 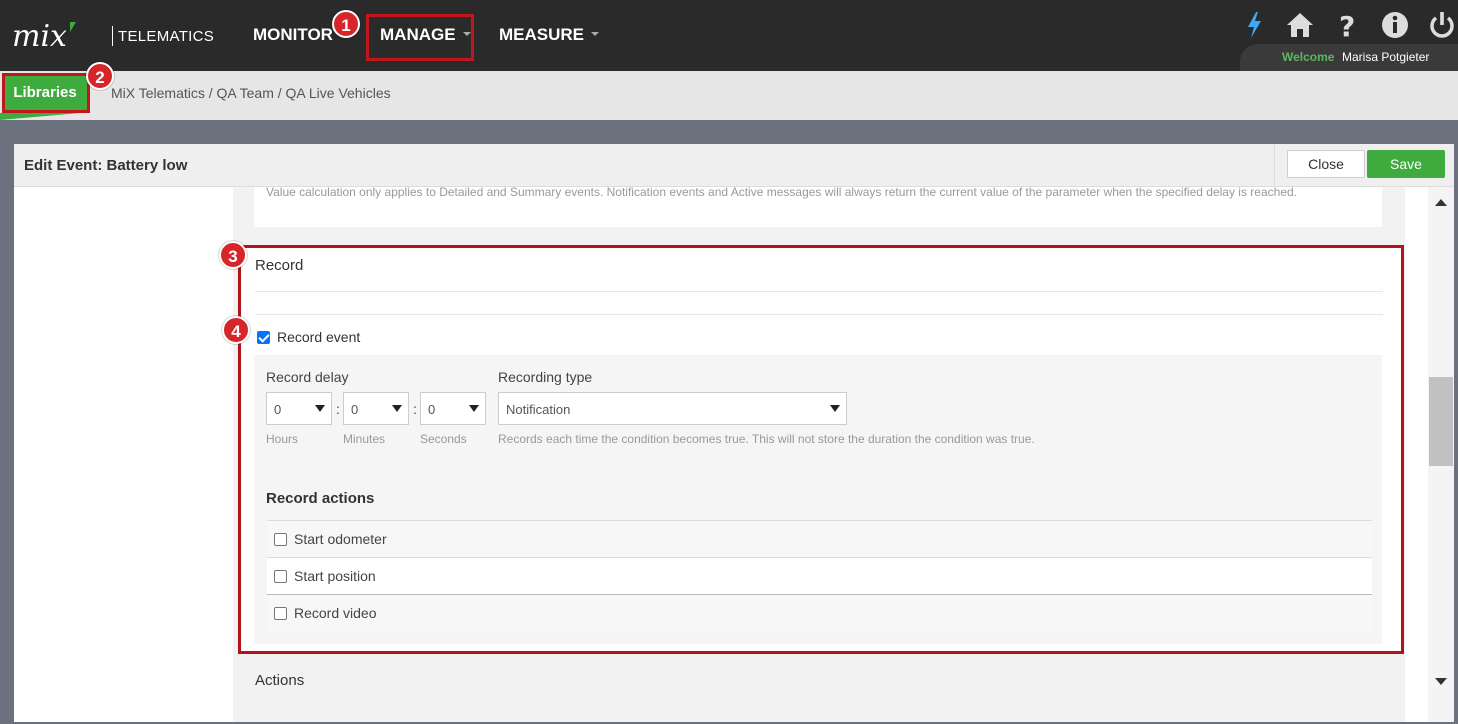 I want to click on welcome-bar: Welcome Marisa Potgieter, so click(x=1349, y=57).